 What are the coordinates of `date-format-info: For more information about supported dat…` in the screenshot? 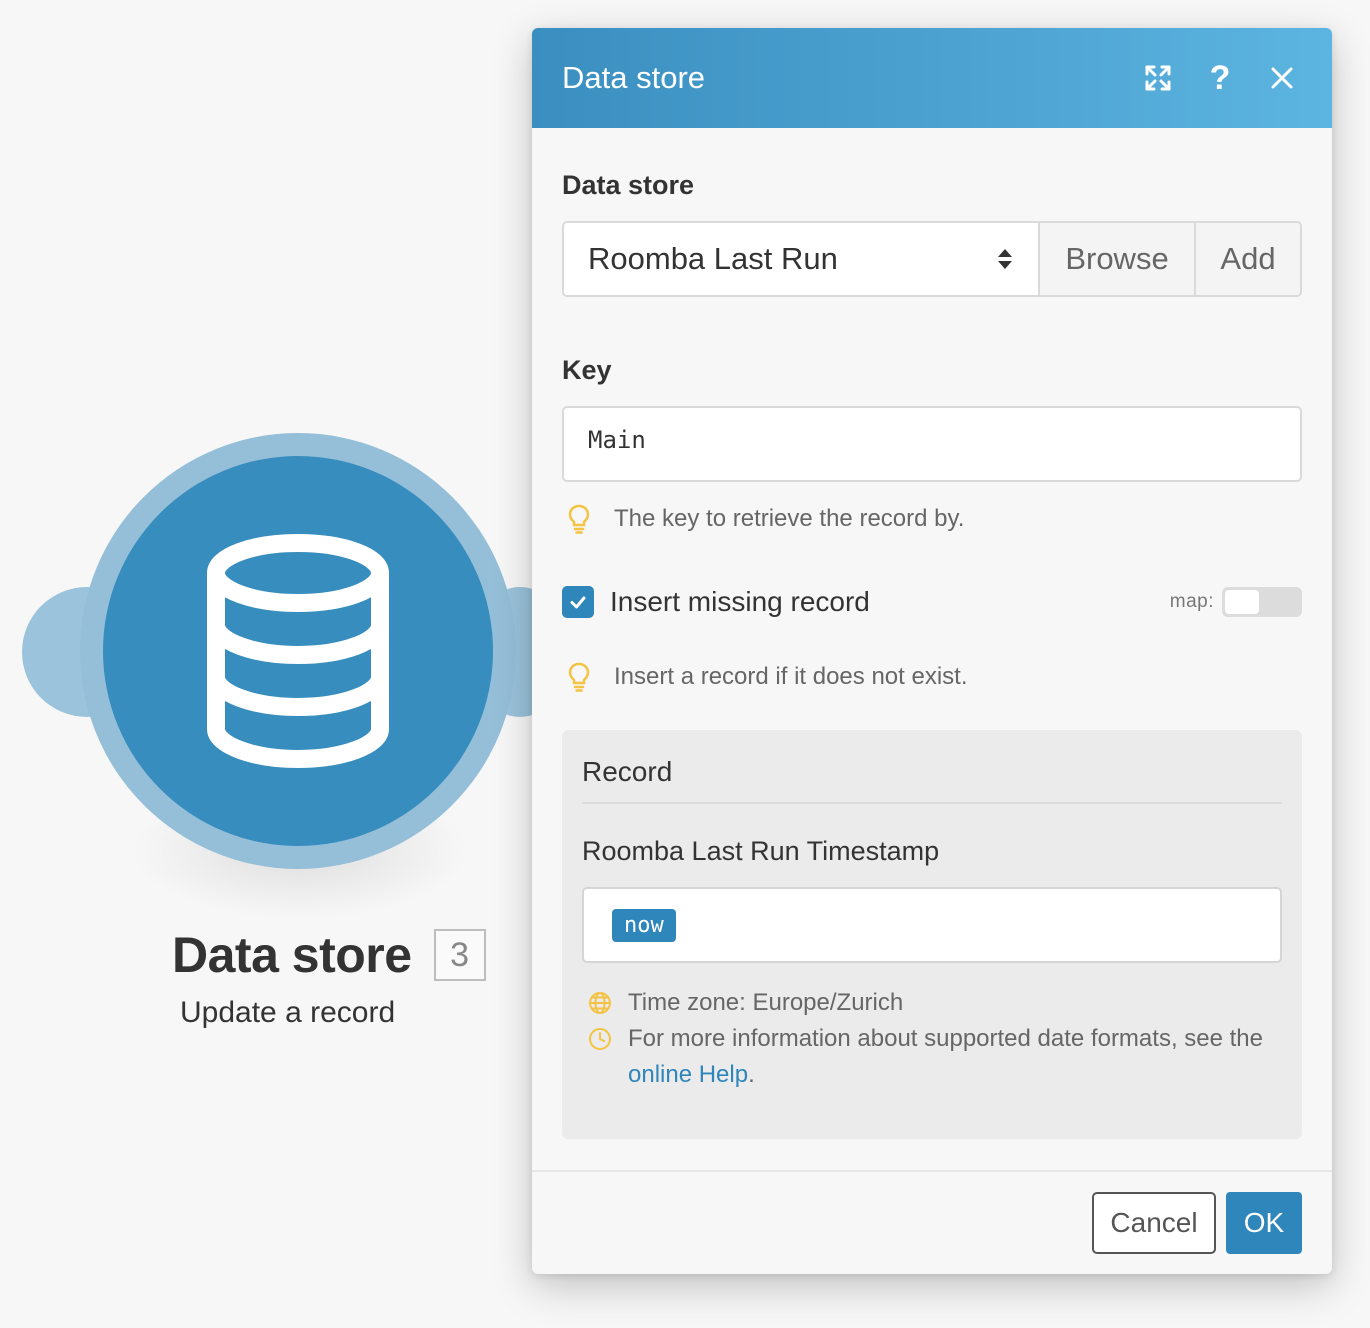 It's located at (932, 1057).